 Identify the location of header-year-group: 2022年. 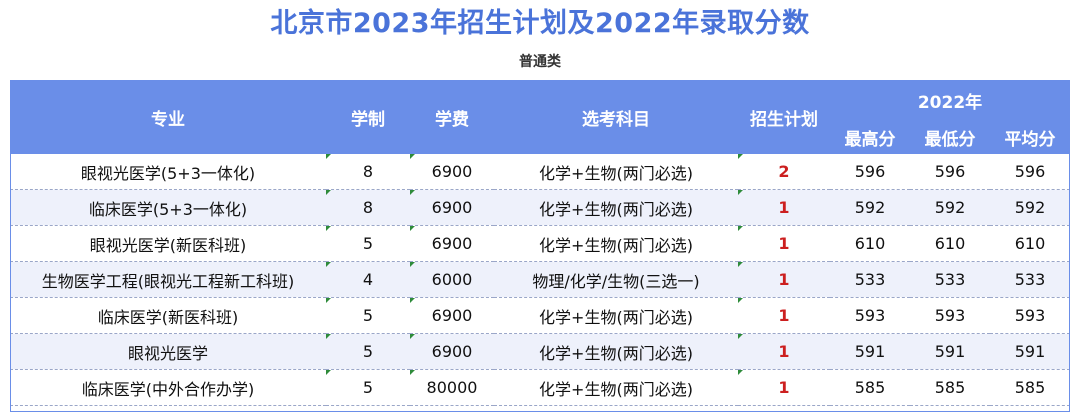
(950, 100).